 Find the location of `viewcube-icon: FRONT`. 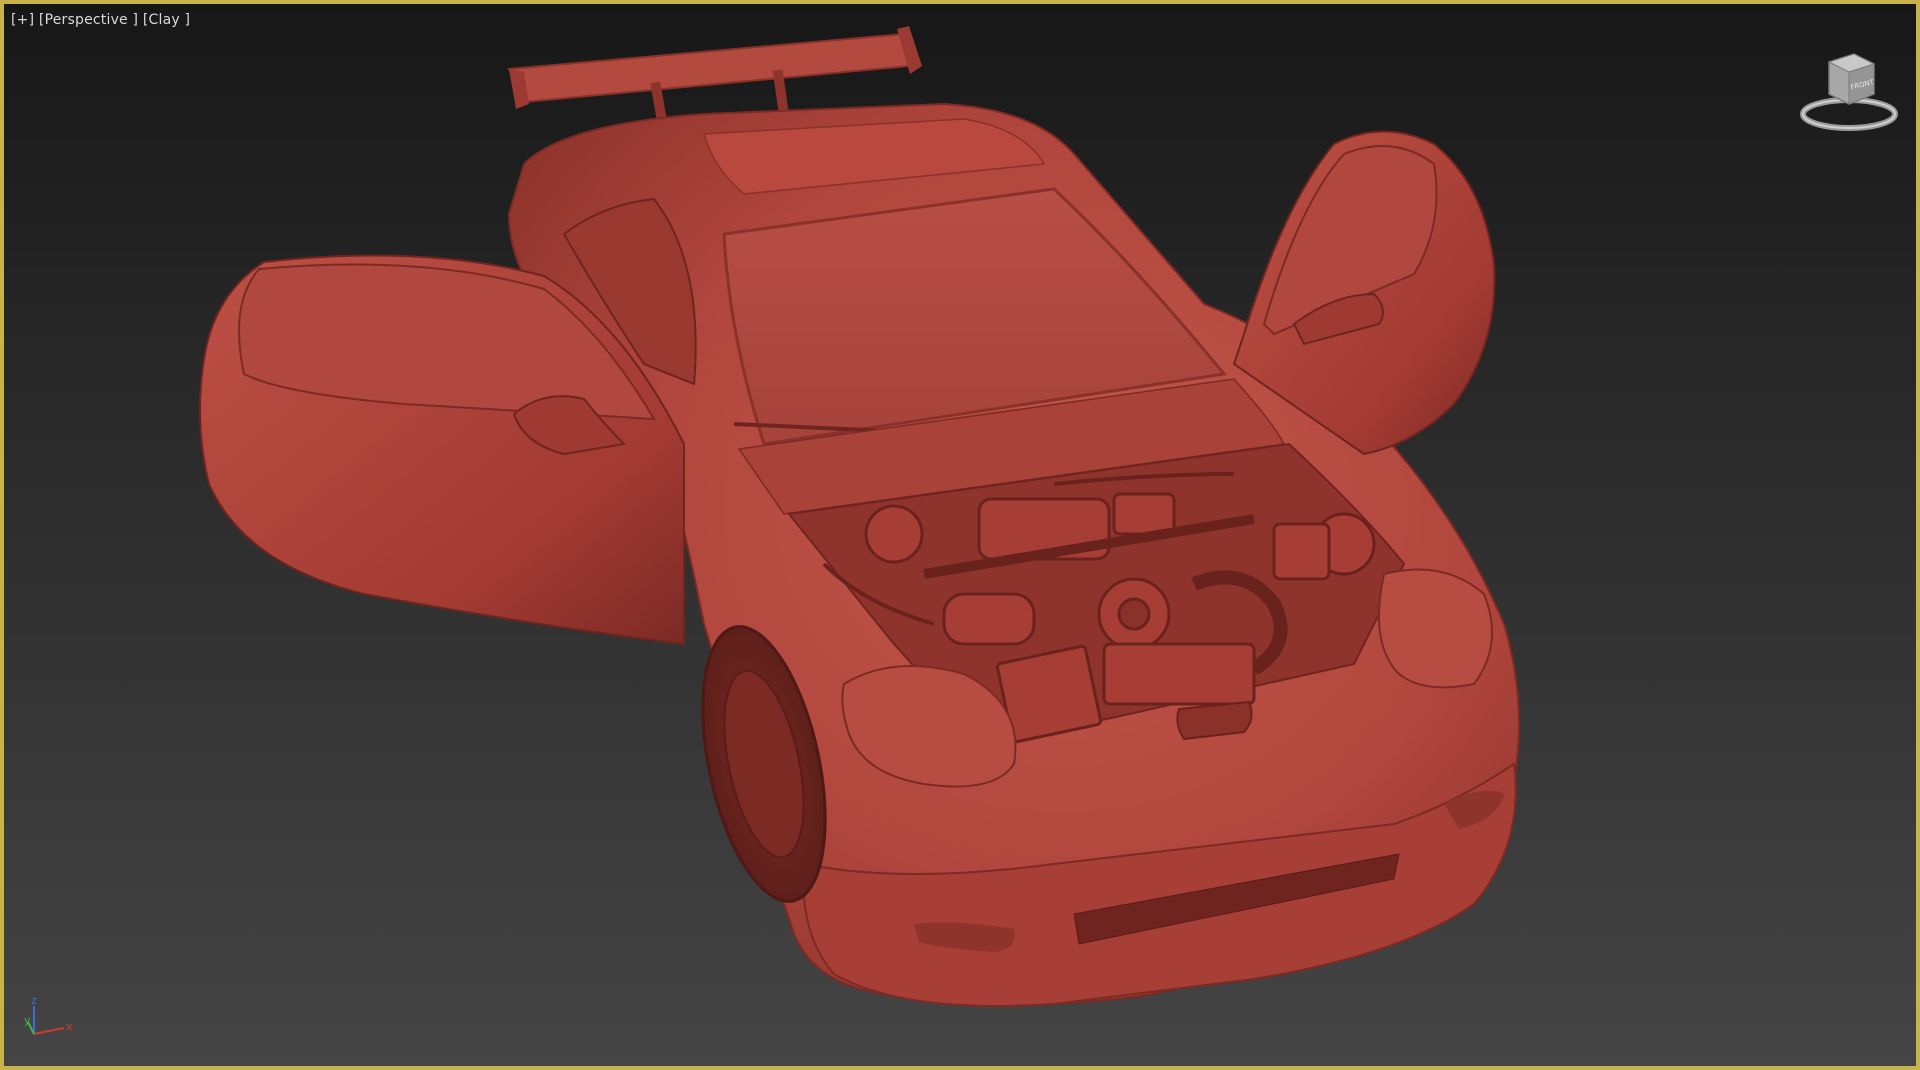

viewcube-icon: FRONT is located at coordinates (1849, 89).